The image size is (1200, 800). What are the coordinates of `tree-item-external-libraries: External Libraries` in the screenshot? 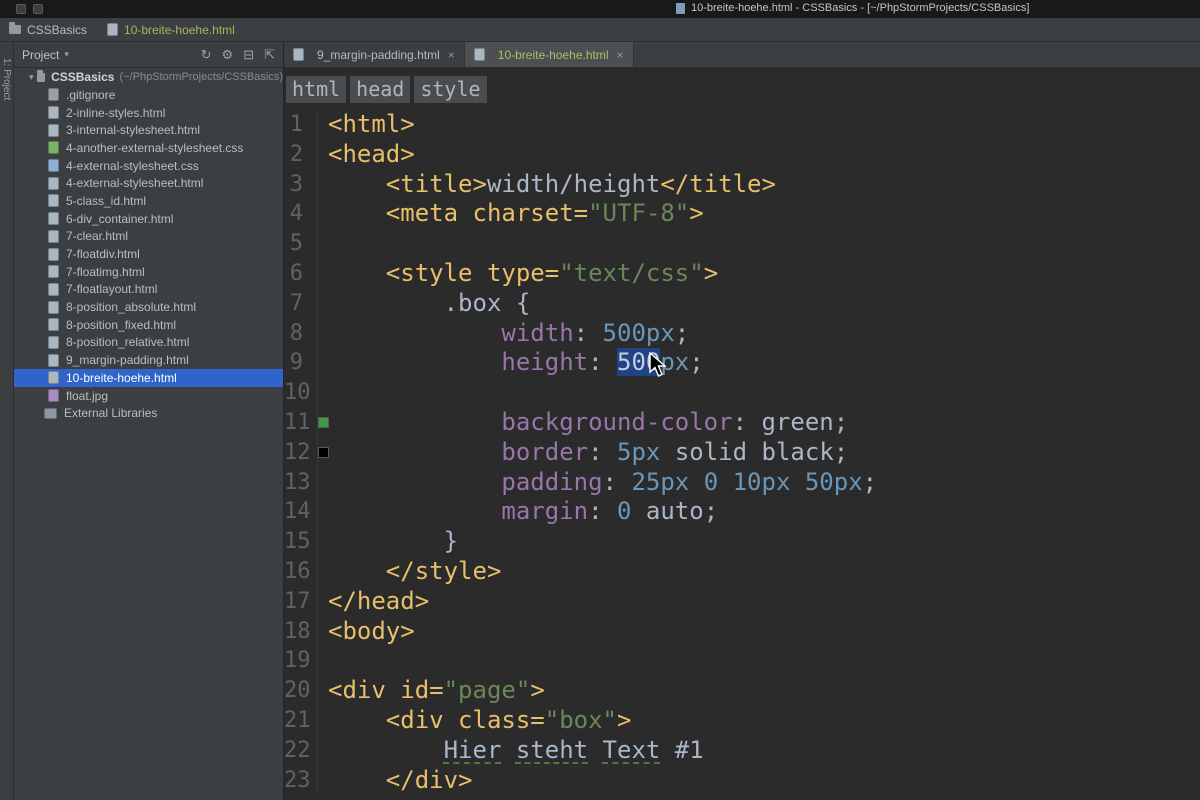 It's located at (148, 413).